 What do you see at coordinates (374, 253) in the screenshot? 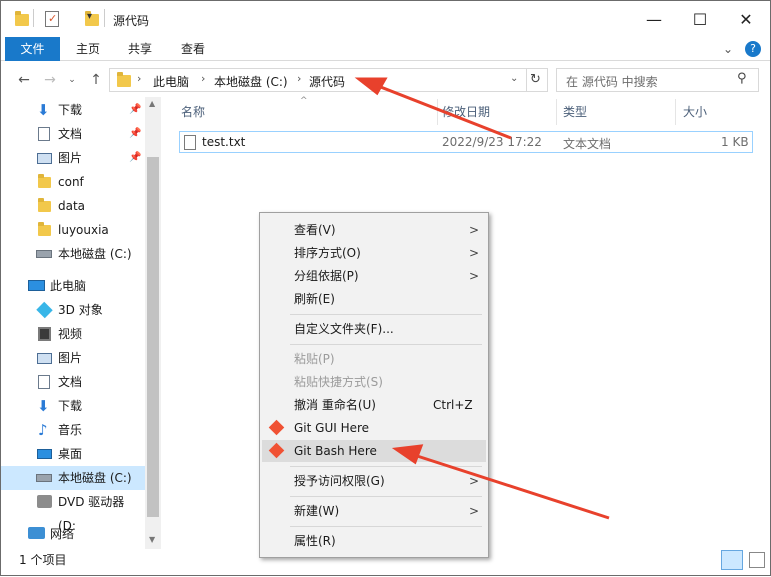
I see `menu-item-sort: 排序方式(O) >` at bounding box center [374, 253].